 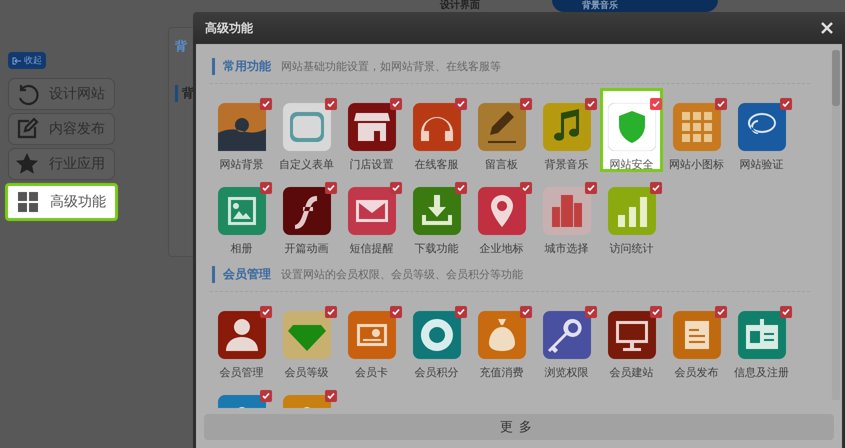 I want to click on rounded-square-icon, so click(x=306, y=127).